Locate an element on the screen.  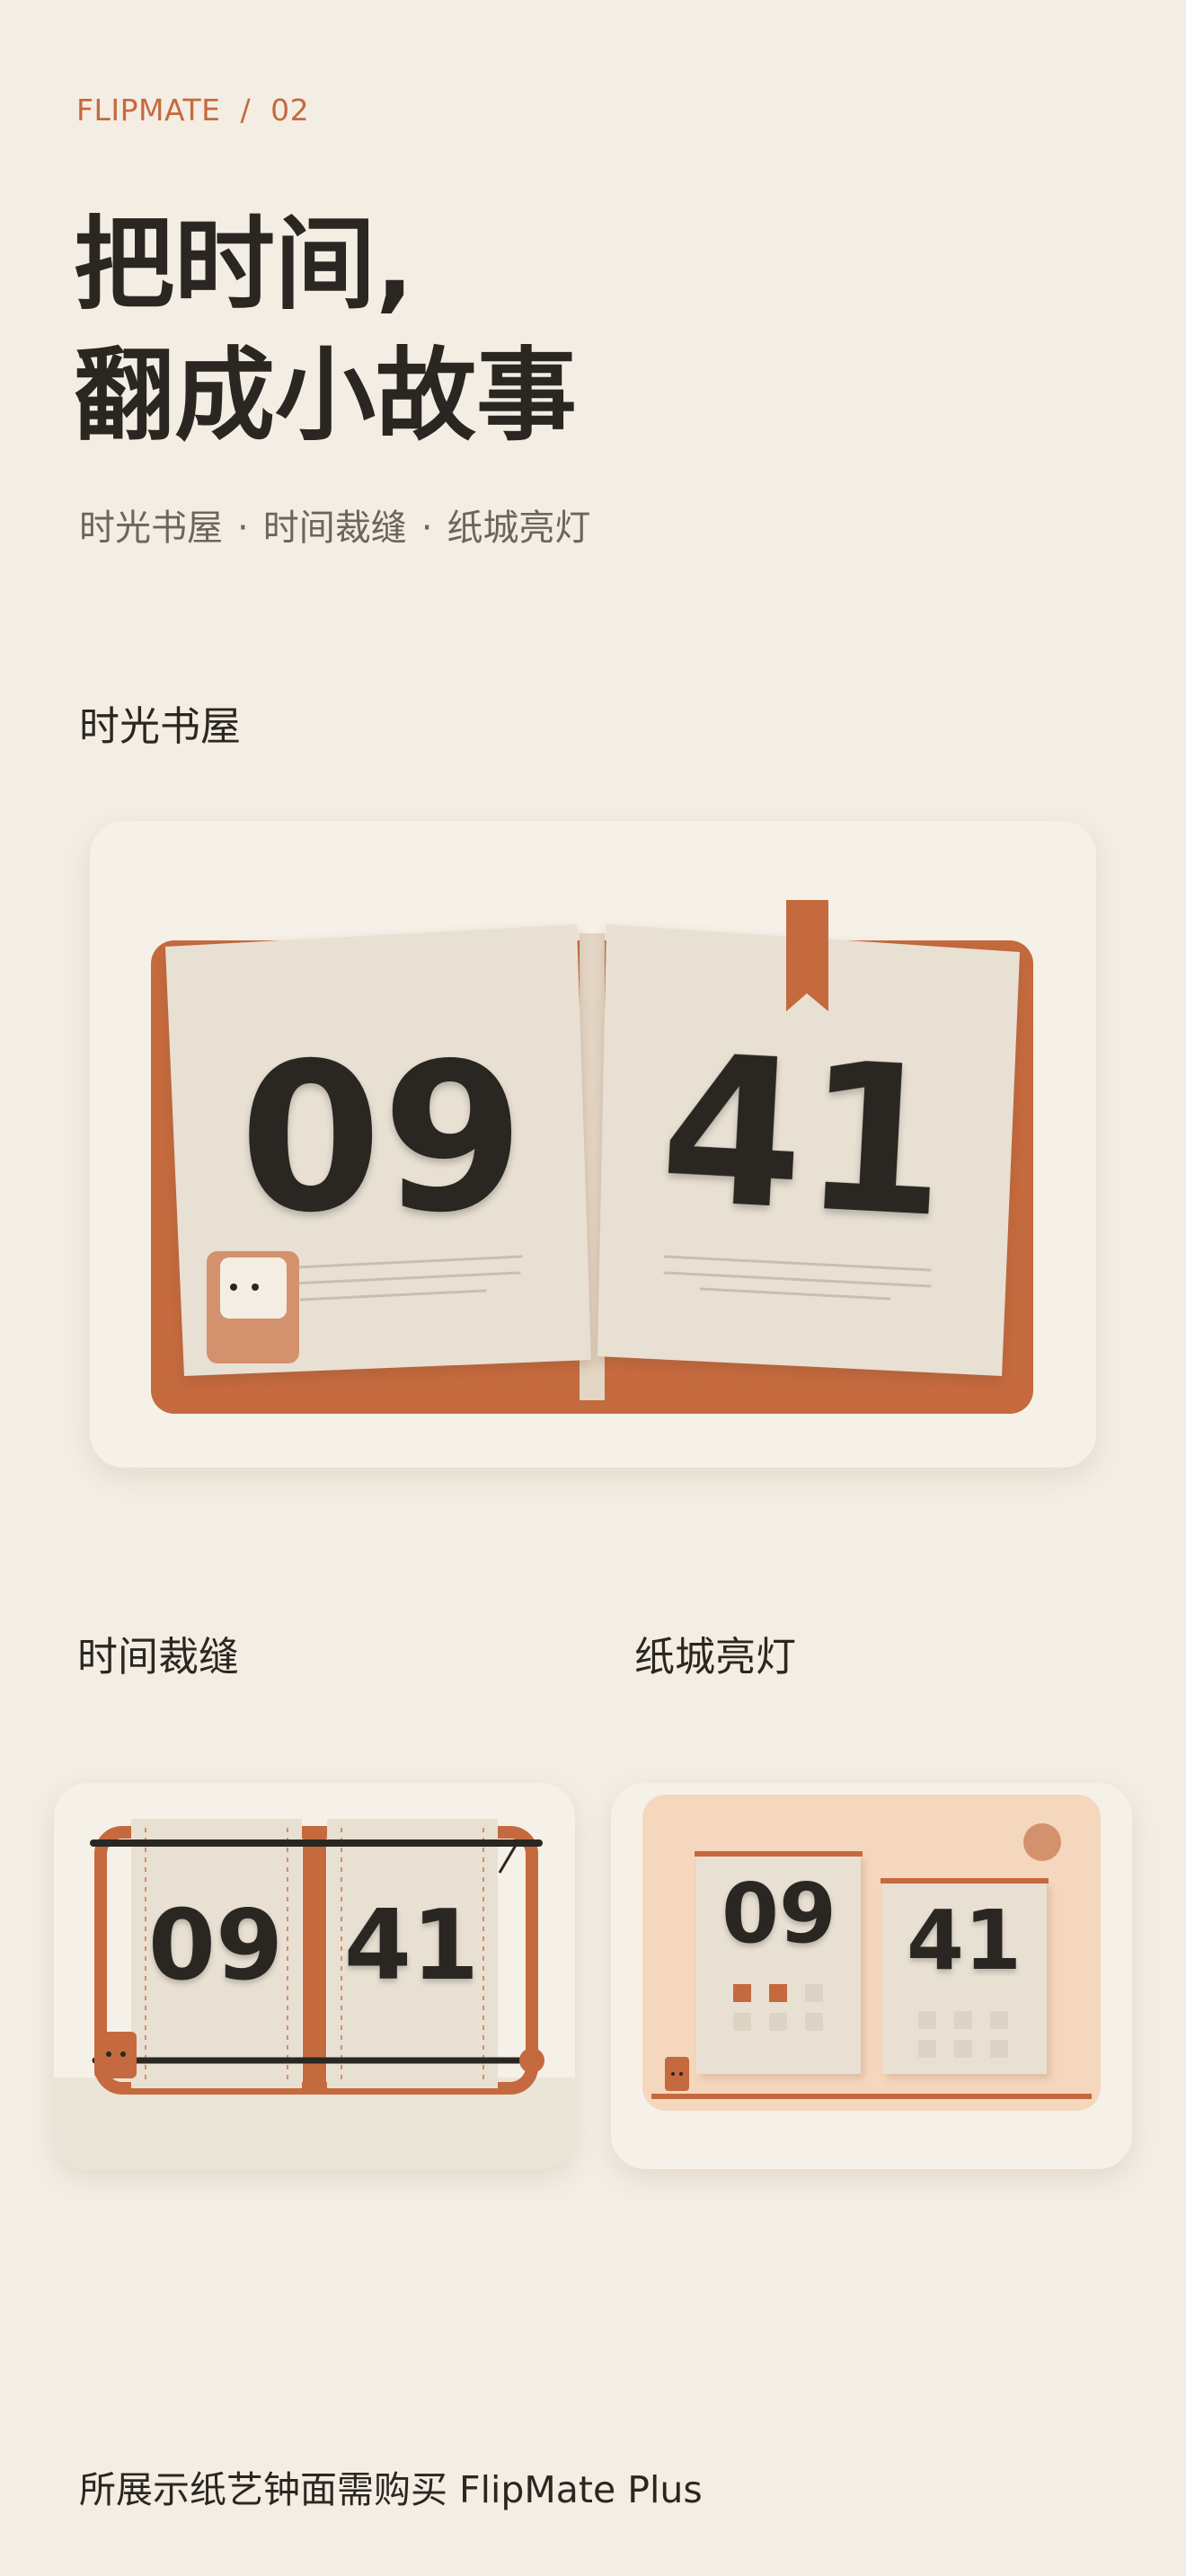
eyebrow: FLIPMATE / 02 is located at coordinates (192, 110).